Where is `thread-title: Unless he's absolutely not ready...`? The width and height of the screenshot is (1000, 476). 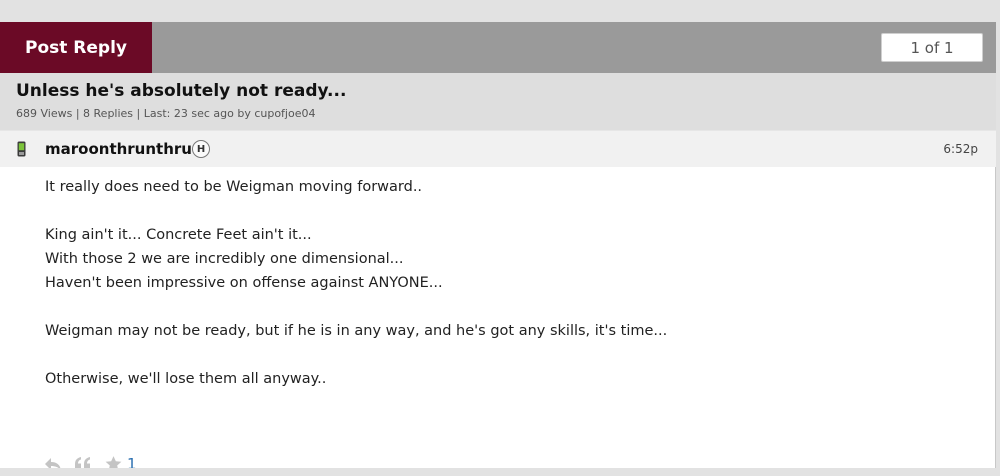 thread-title: Unless he's absolutely not ready... is located at coordinates (181, 91).